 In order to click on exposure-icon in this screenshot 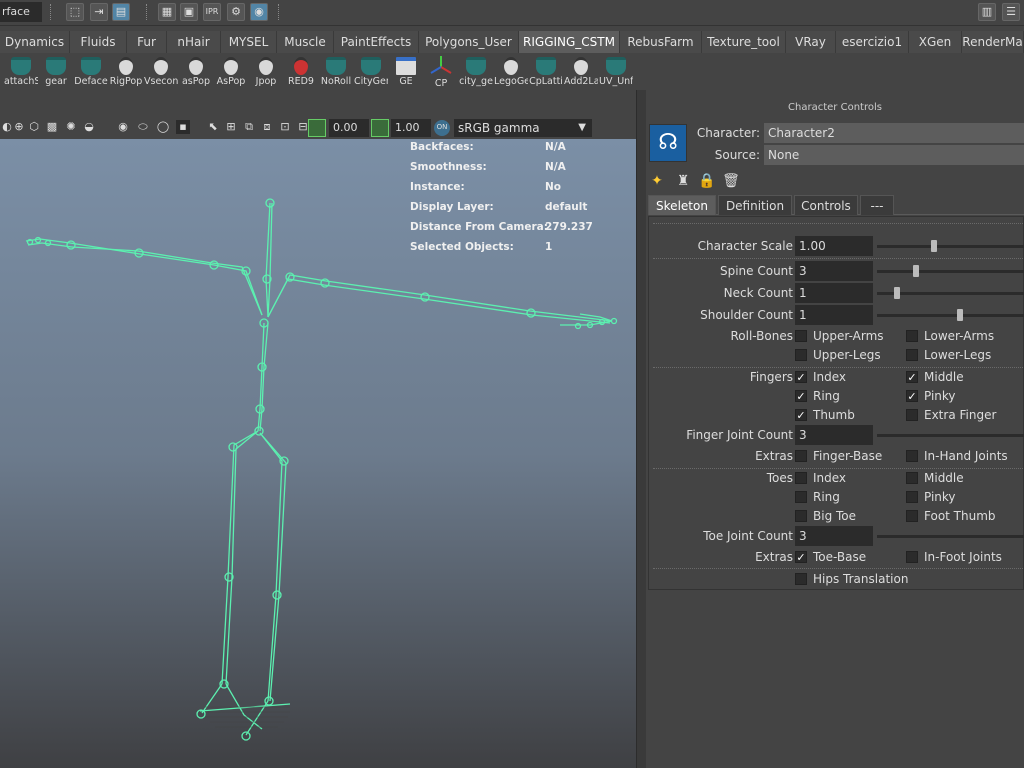, I will do `click(317, 128)`.